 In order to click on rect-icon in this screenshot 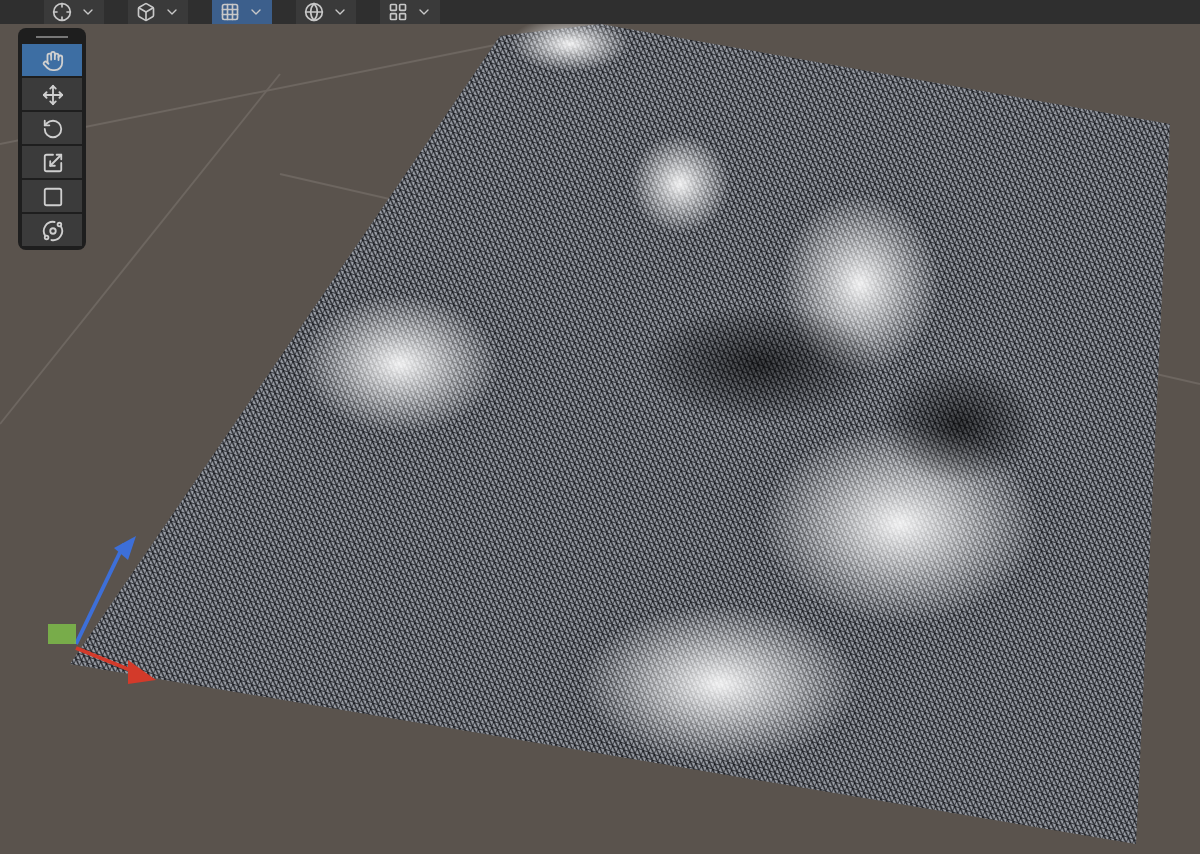, I will do `click(52, 196)`.